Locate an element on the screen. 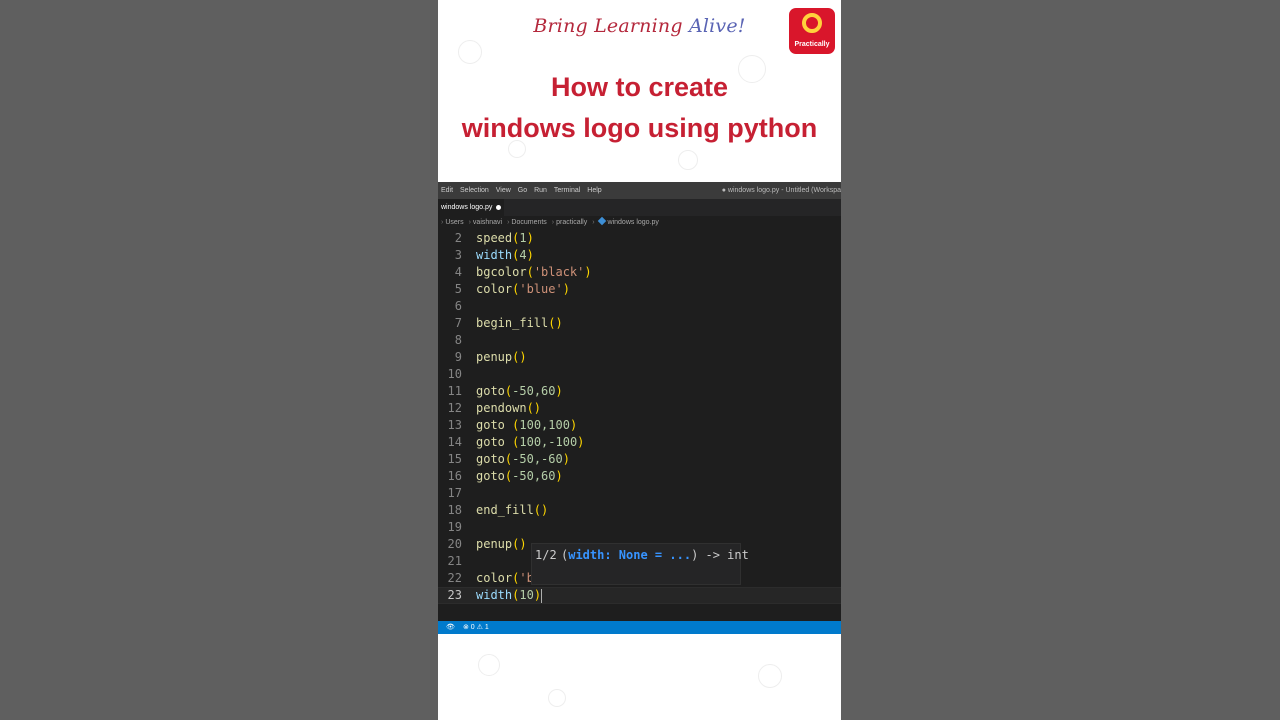 Image resolution: width=1280 pixels, height=720 pixels. logo-text: Practically is located at coordinates (812, 44).